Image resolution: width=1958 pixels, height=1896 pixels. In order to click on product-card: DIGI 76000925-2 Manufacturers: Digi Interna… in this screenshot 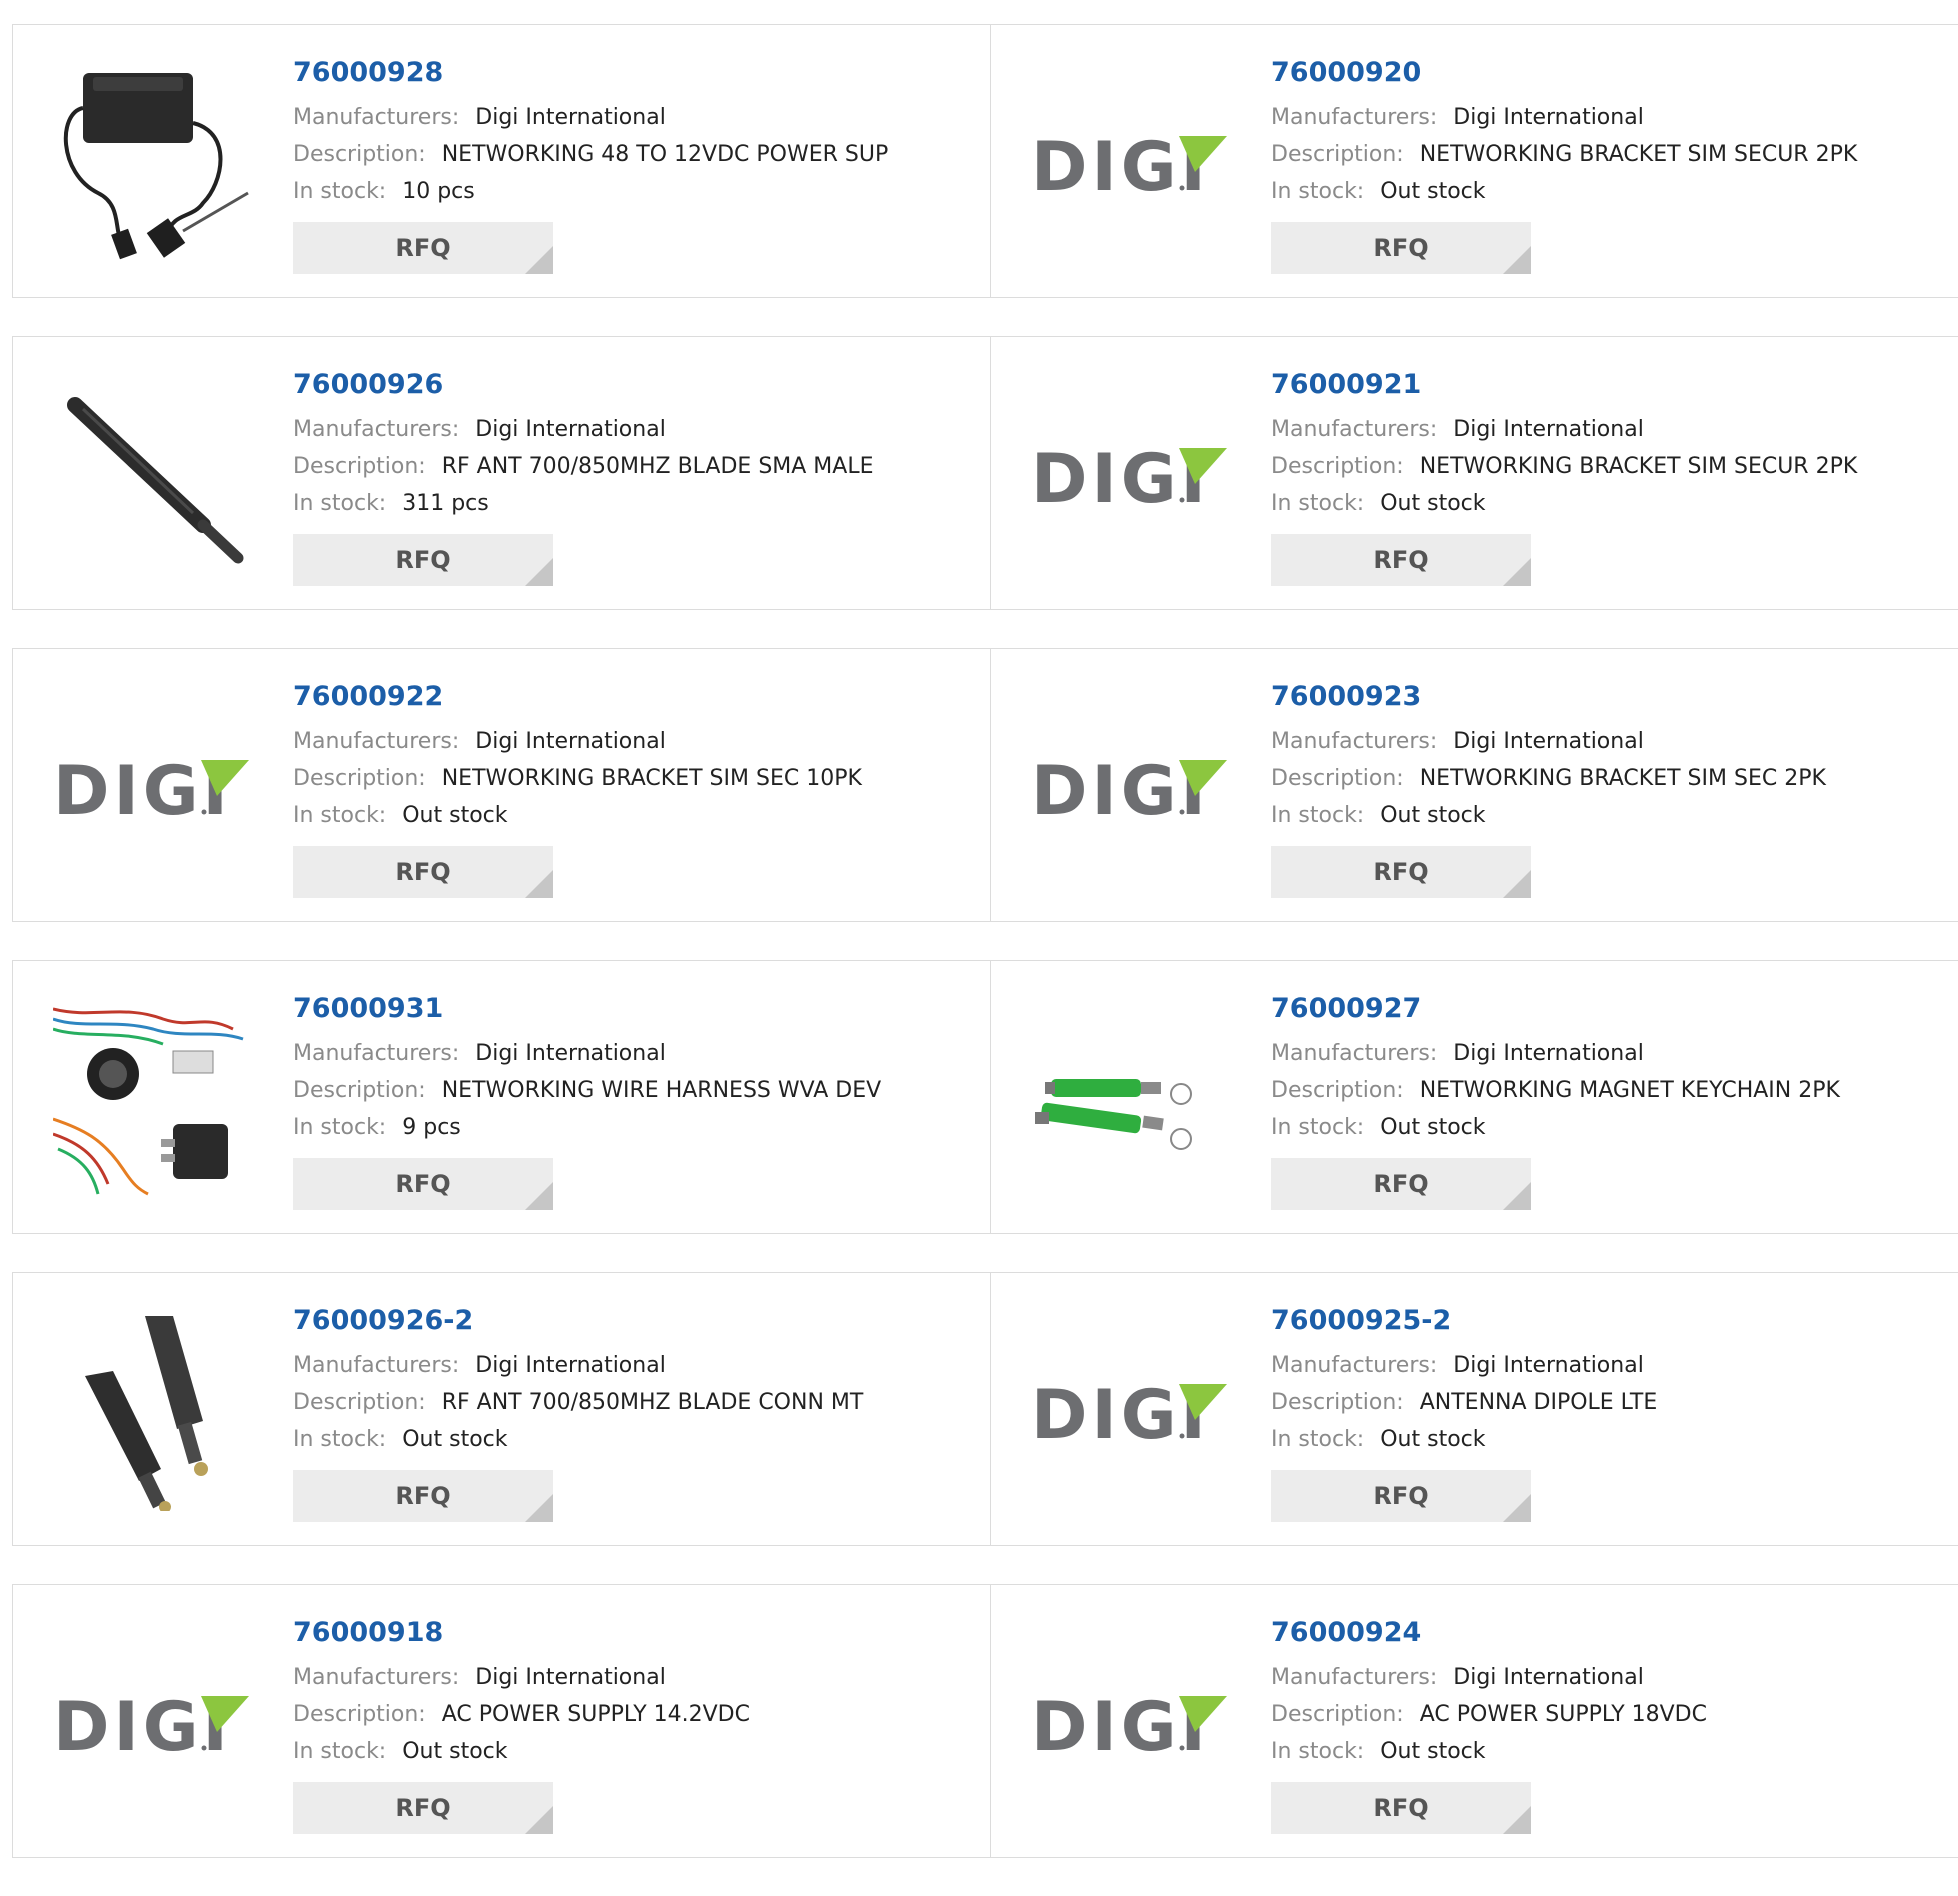, I will do `click(1474, 1409)`.